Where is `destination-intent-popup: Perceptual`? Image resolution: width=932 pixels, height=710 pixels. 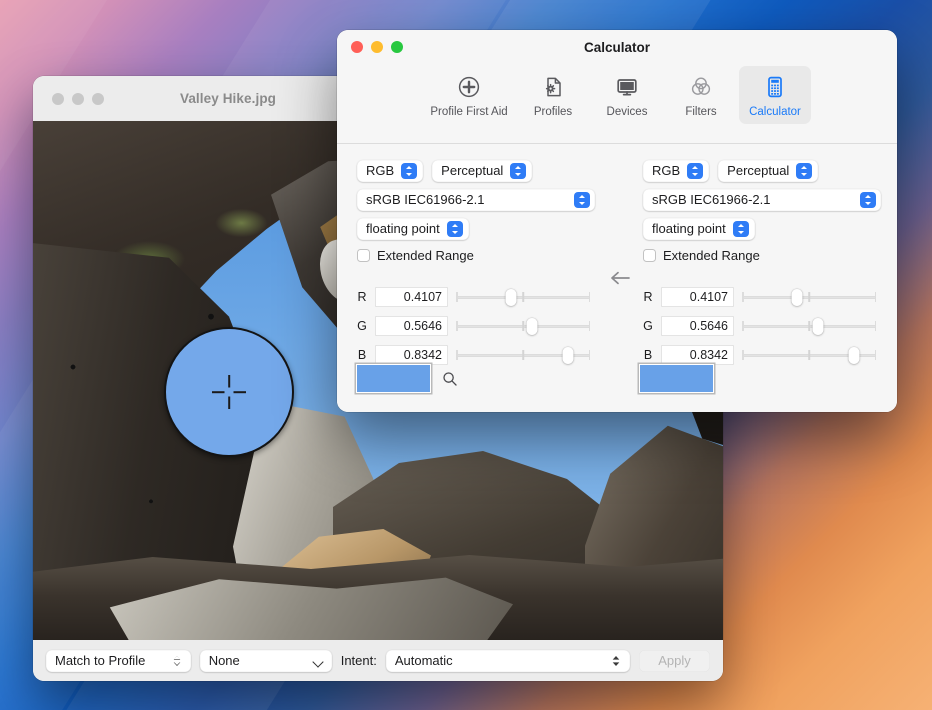 destination-intent-popup: Perceptual is located at coordinates (768, 171).